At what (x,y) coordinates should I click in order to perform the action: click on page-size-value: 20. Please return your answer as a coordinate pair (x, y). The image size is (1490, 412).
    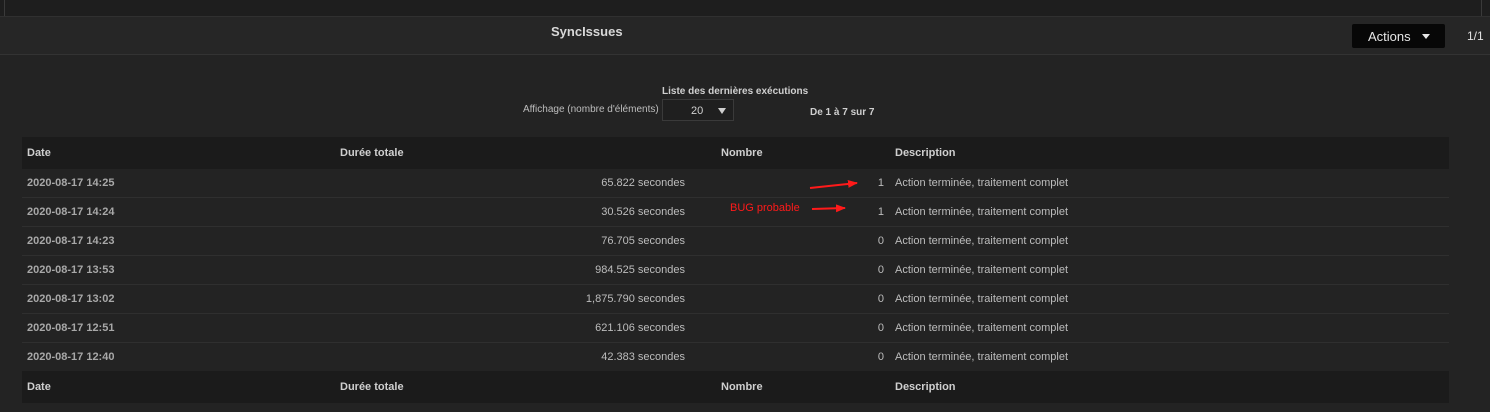
    Looking at the image, I should click on (697, 111).